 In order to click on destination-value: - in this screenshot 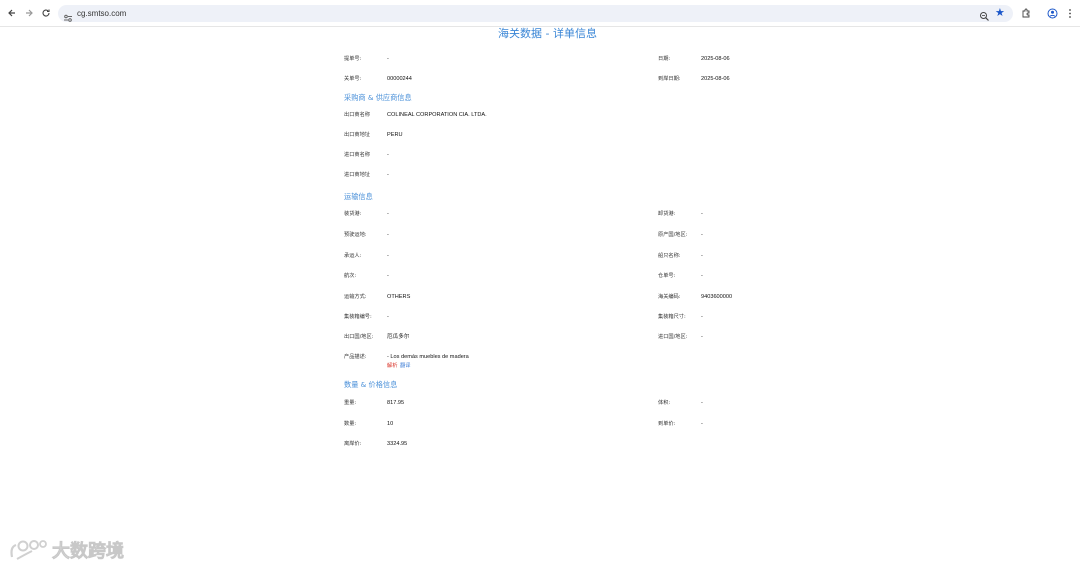, I will do `click(388, 235)`.